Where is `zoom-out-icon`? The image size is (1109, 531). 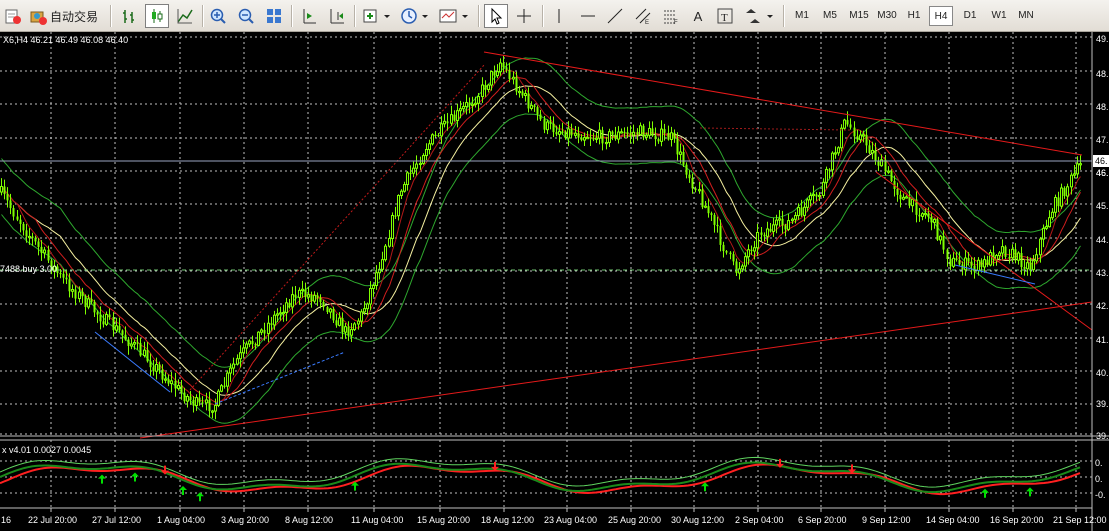 zoom-out-icon is located at coordinates (246, 16).